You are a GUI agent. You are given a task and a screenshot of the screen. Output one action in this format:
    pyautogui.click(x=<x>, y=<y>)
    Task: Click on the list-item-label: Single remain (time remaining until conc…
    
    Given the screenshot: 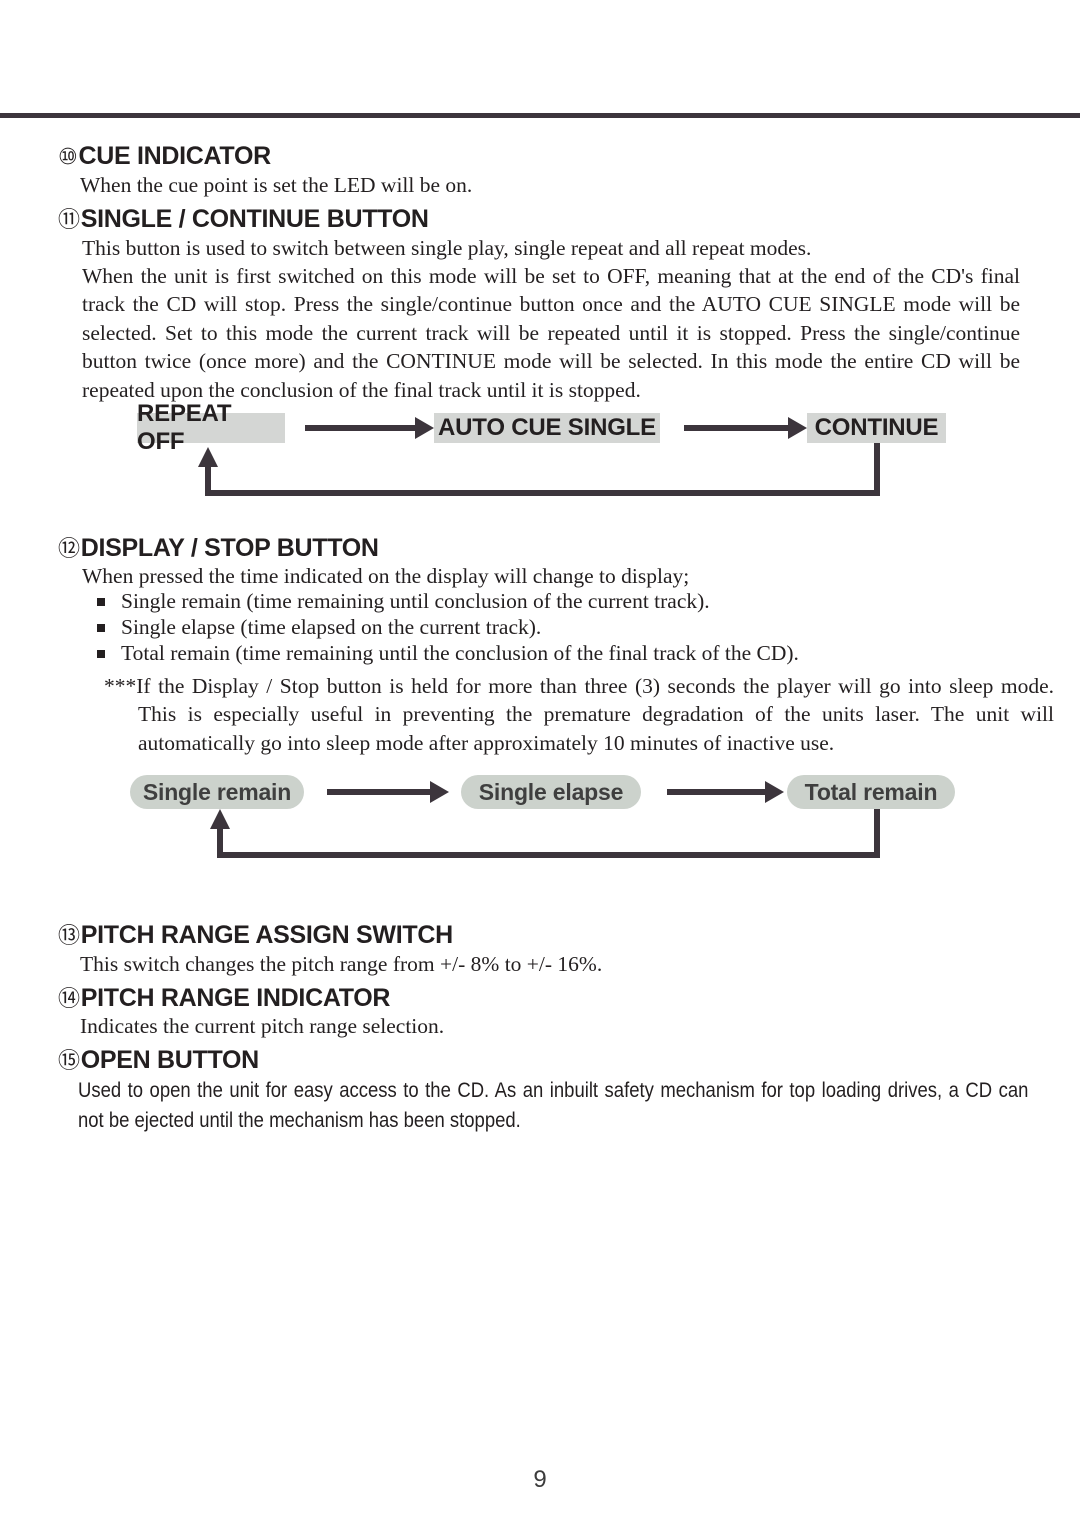 What is the action you would take?
    pyautogui.click(x=415, y=601)
    